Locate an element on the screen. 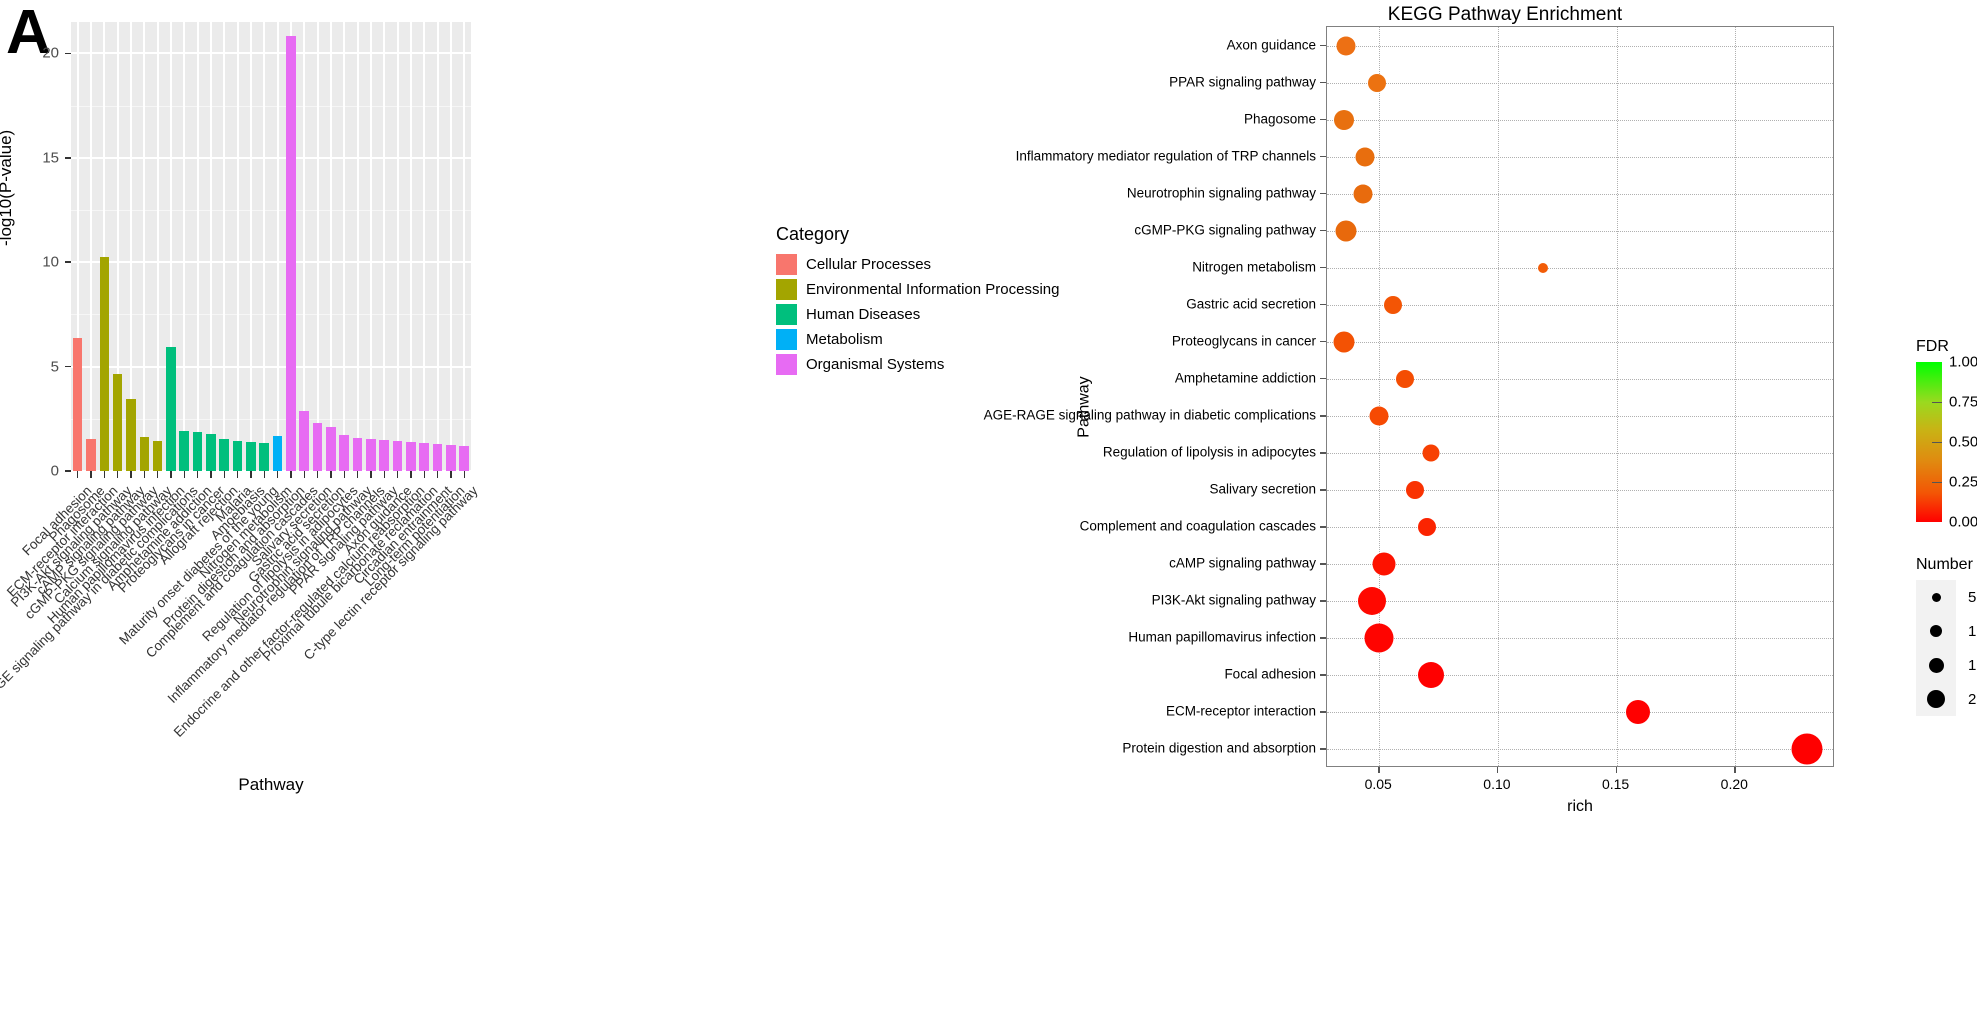 This screenshot has height=1010, width=1977. size-legend-item: 15 is located at coordinates (1946, 665).